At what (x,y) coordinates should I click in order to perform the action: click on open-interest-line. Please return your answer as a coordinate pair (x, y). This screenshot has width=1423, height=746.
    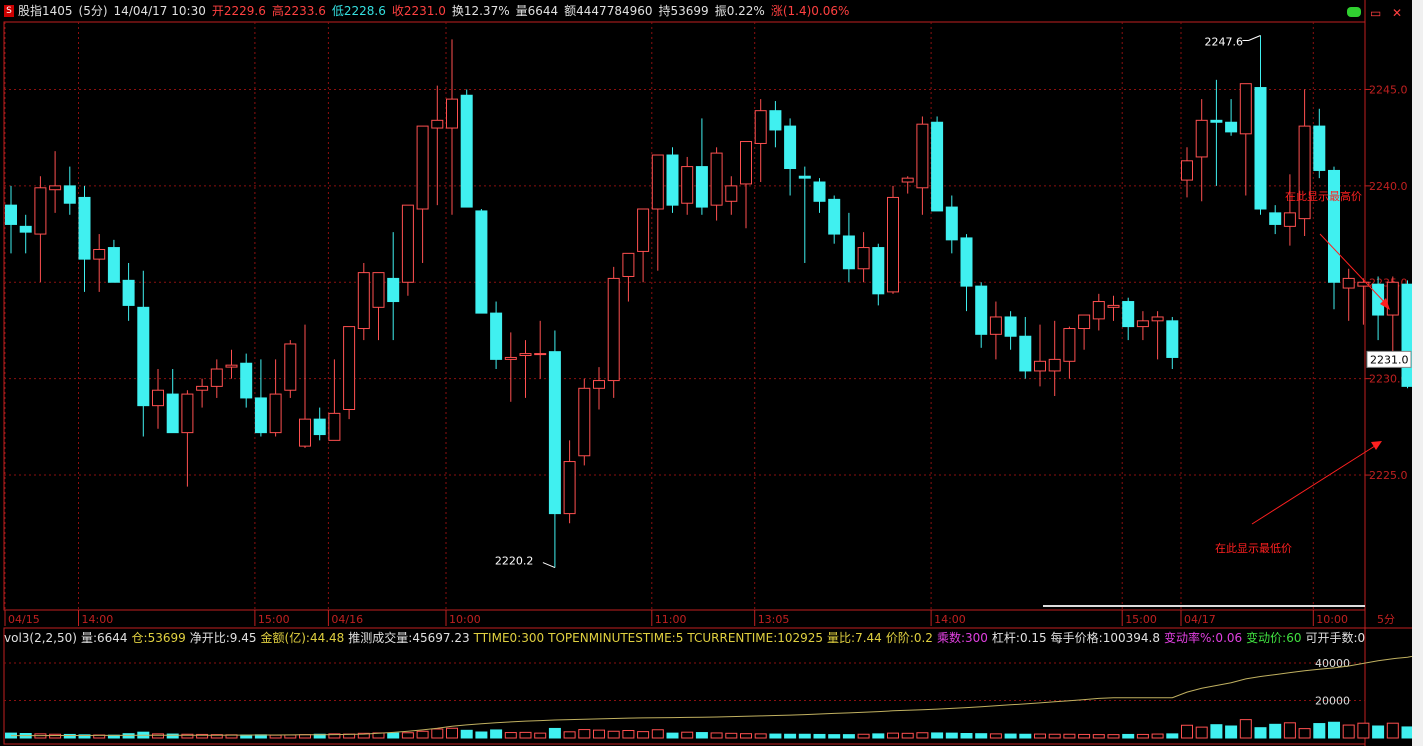
    Looking at the image, I should click on (711, 696).